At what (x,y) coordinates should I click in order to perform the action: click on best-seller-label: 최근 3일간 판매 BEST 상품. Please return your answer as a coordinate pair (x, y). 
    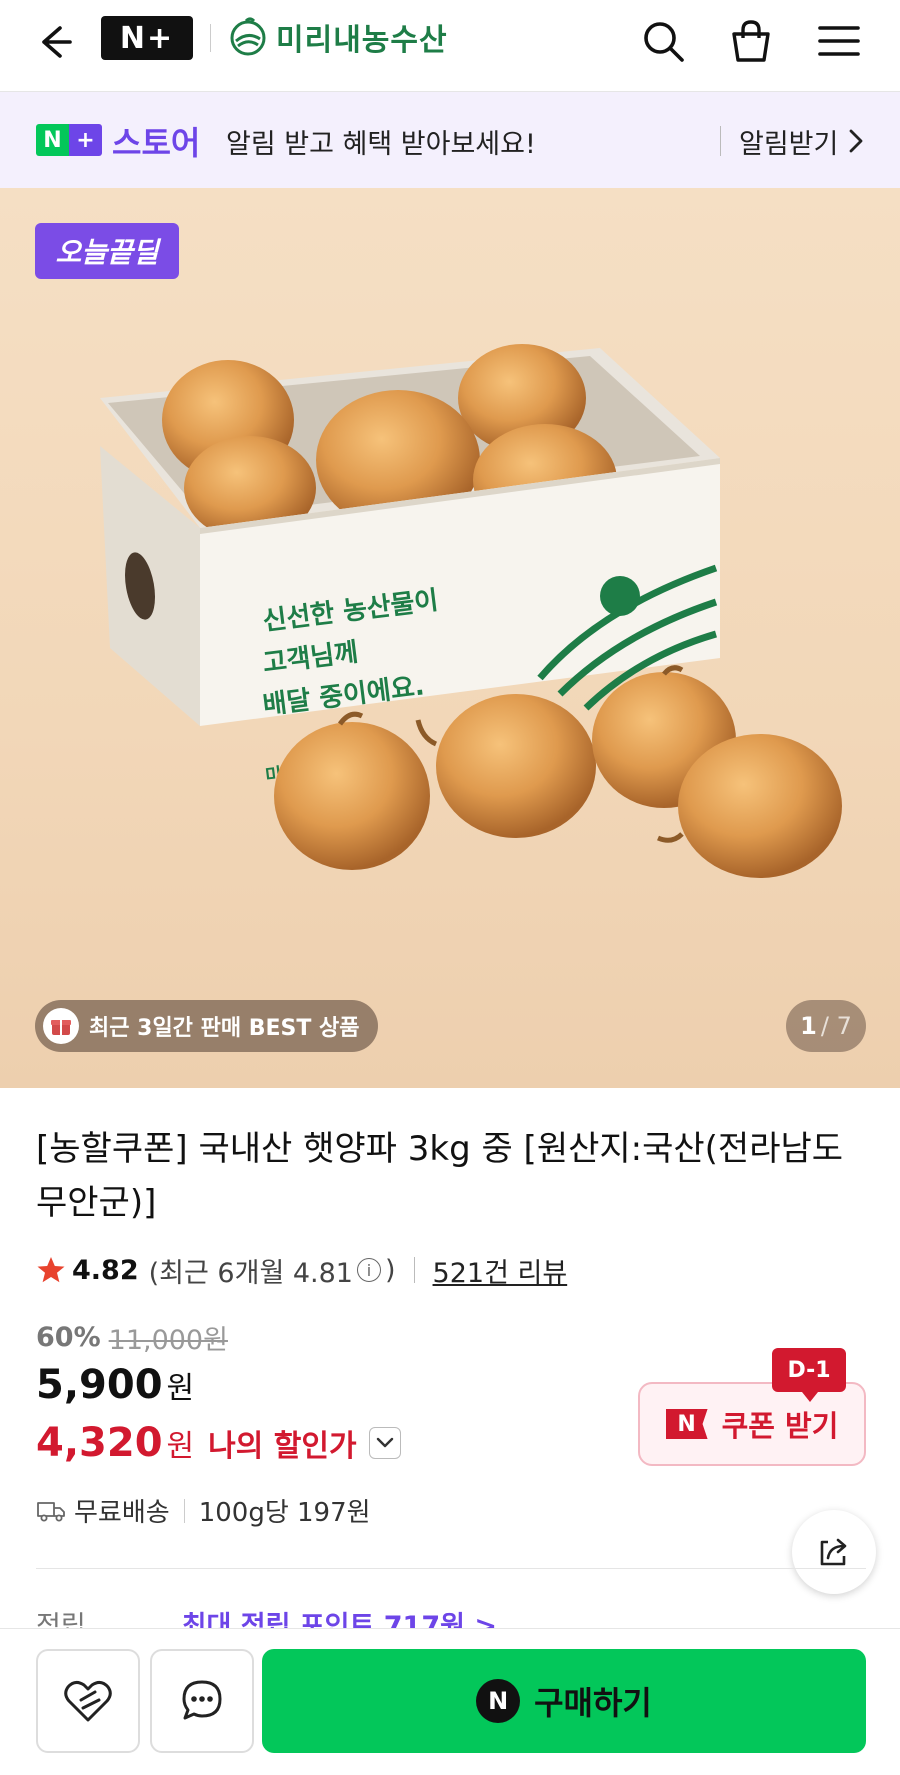
    Looking at the image, I should click on (224, 1028).